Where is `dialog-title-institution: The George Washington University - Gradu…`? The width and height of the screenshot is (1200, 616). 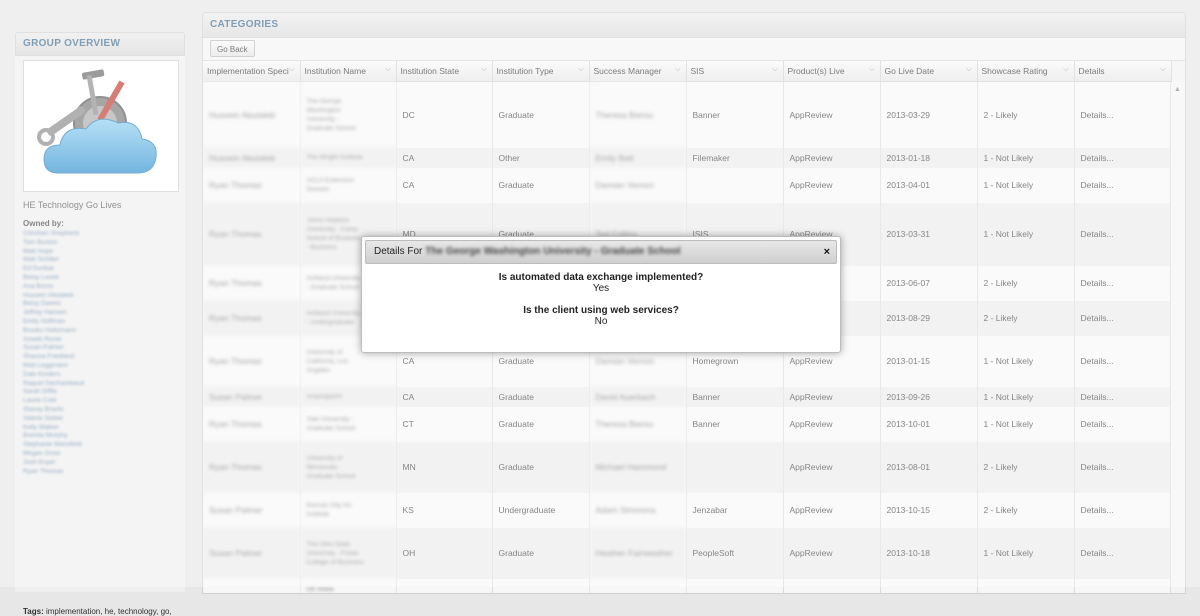 dialog-title-institution: The George Washington University - Gradu… is located at coordinates (553, 251).